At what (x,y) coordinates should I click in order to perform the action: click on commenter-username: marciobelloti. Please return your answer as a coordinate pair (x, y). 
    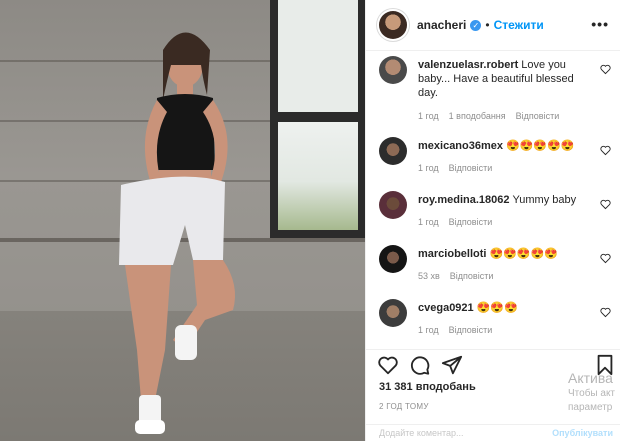
    Looking at the image, I should click on (452, 254).